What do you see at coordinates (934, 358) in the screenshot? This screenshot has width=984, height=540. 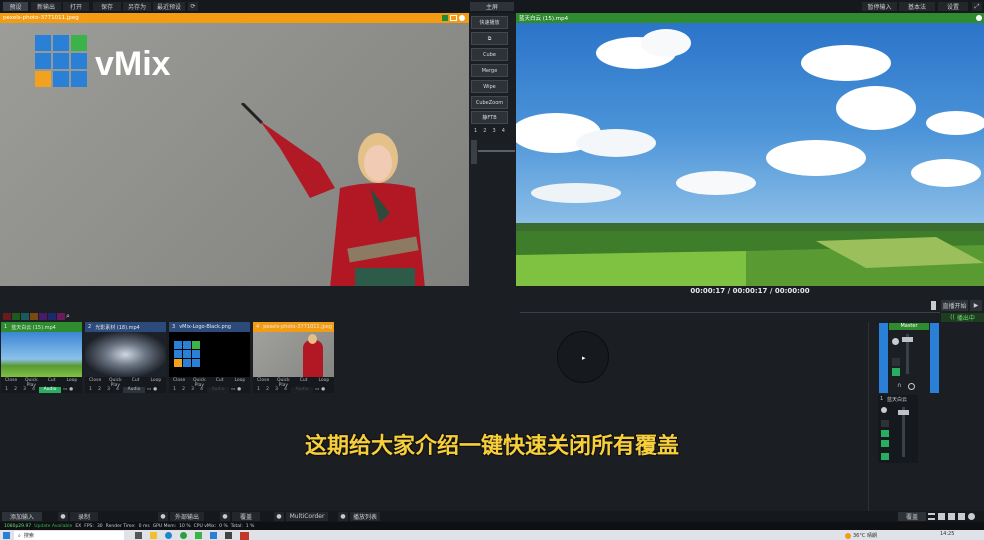 I see `master-panel-right-stripe` at bounding box center [934, 358].